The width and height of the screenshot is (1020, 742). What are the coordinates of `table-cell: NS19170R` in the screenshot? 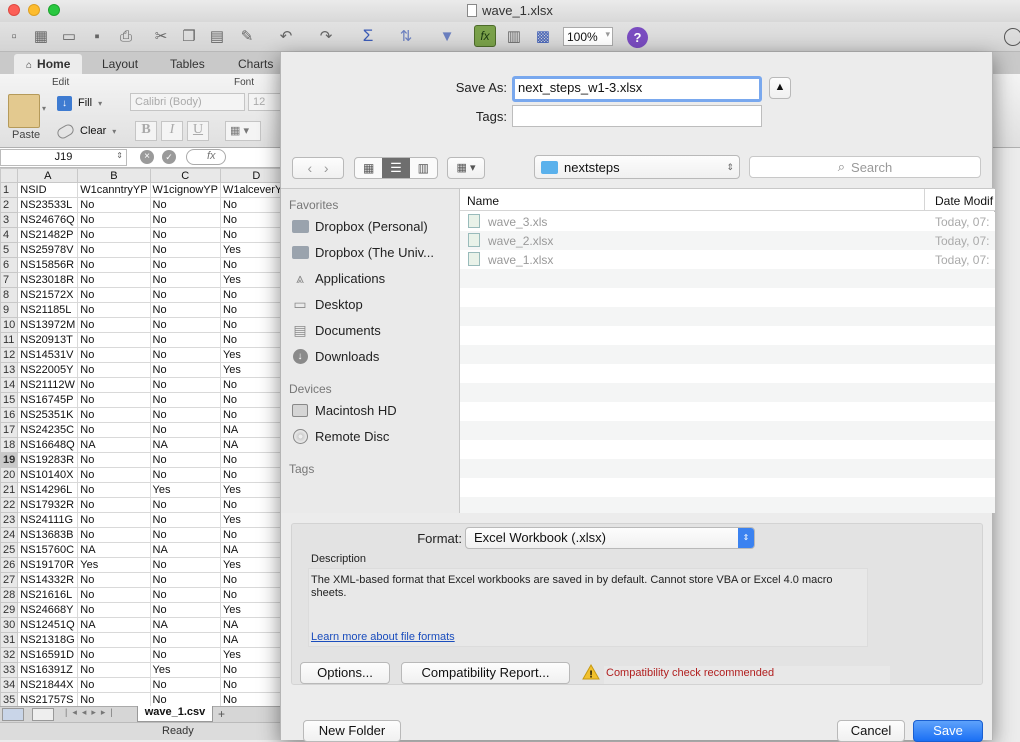 It's located at (48, 565).